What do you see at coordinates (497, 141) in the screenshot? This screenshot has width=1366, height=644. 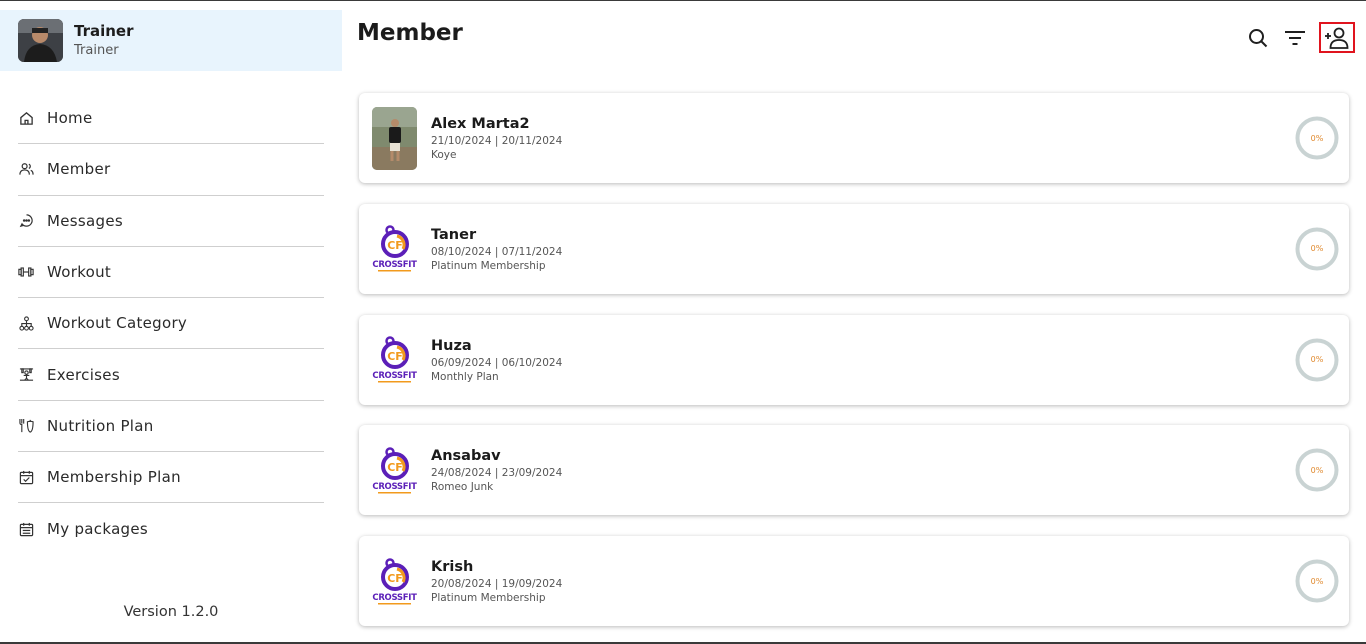 I see `member-dates: 21/10/2024 | 20/11/2024` at bounding box center [497, 141].